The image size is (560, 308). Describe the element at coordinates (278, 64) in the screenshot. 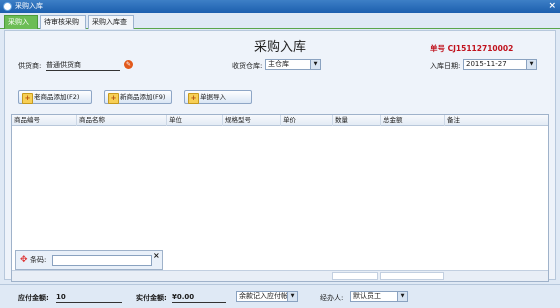

I see `warehouse-value: 主仓库` at that location.